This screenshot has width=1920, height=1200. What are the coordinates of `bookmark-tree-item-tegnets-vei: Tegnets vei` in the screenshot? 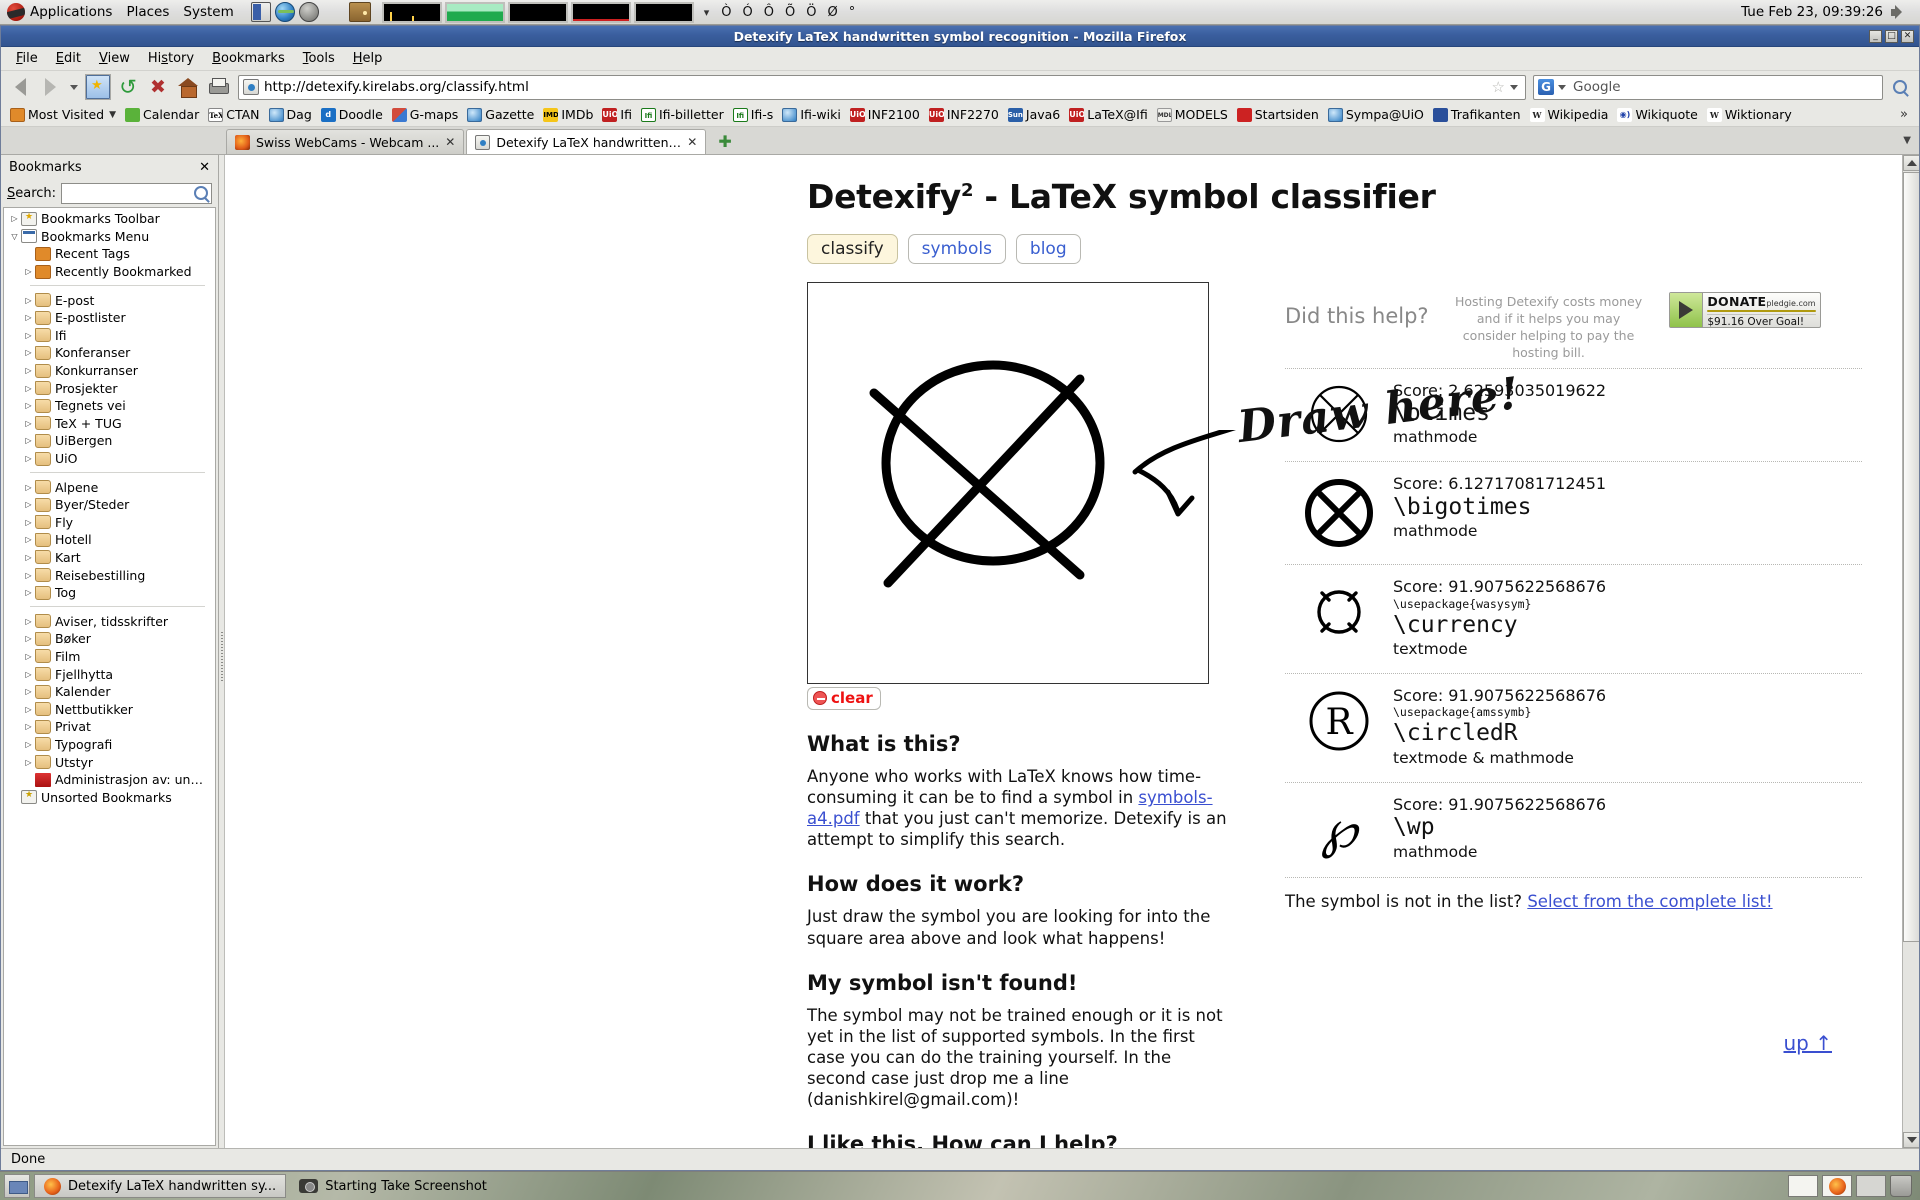 It's located at (109, 406).